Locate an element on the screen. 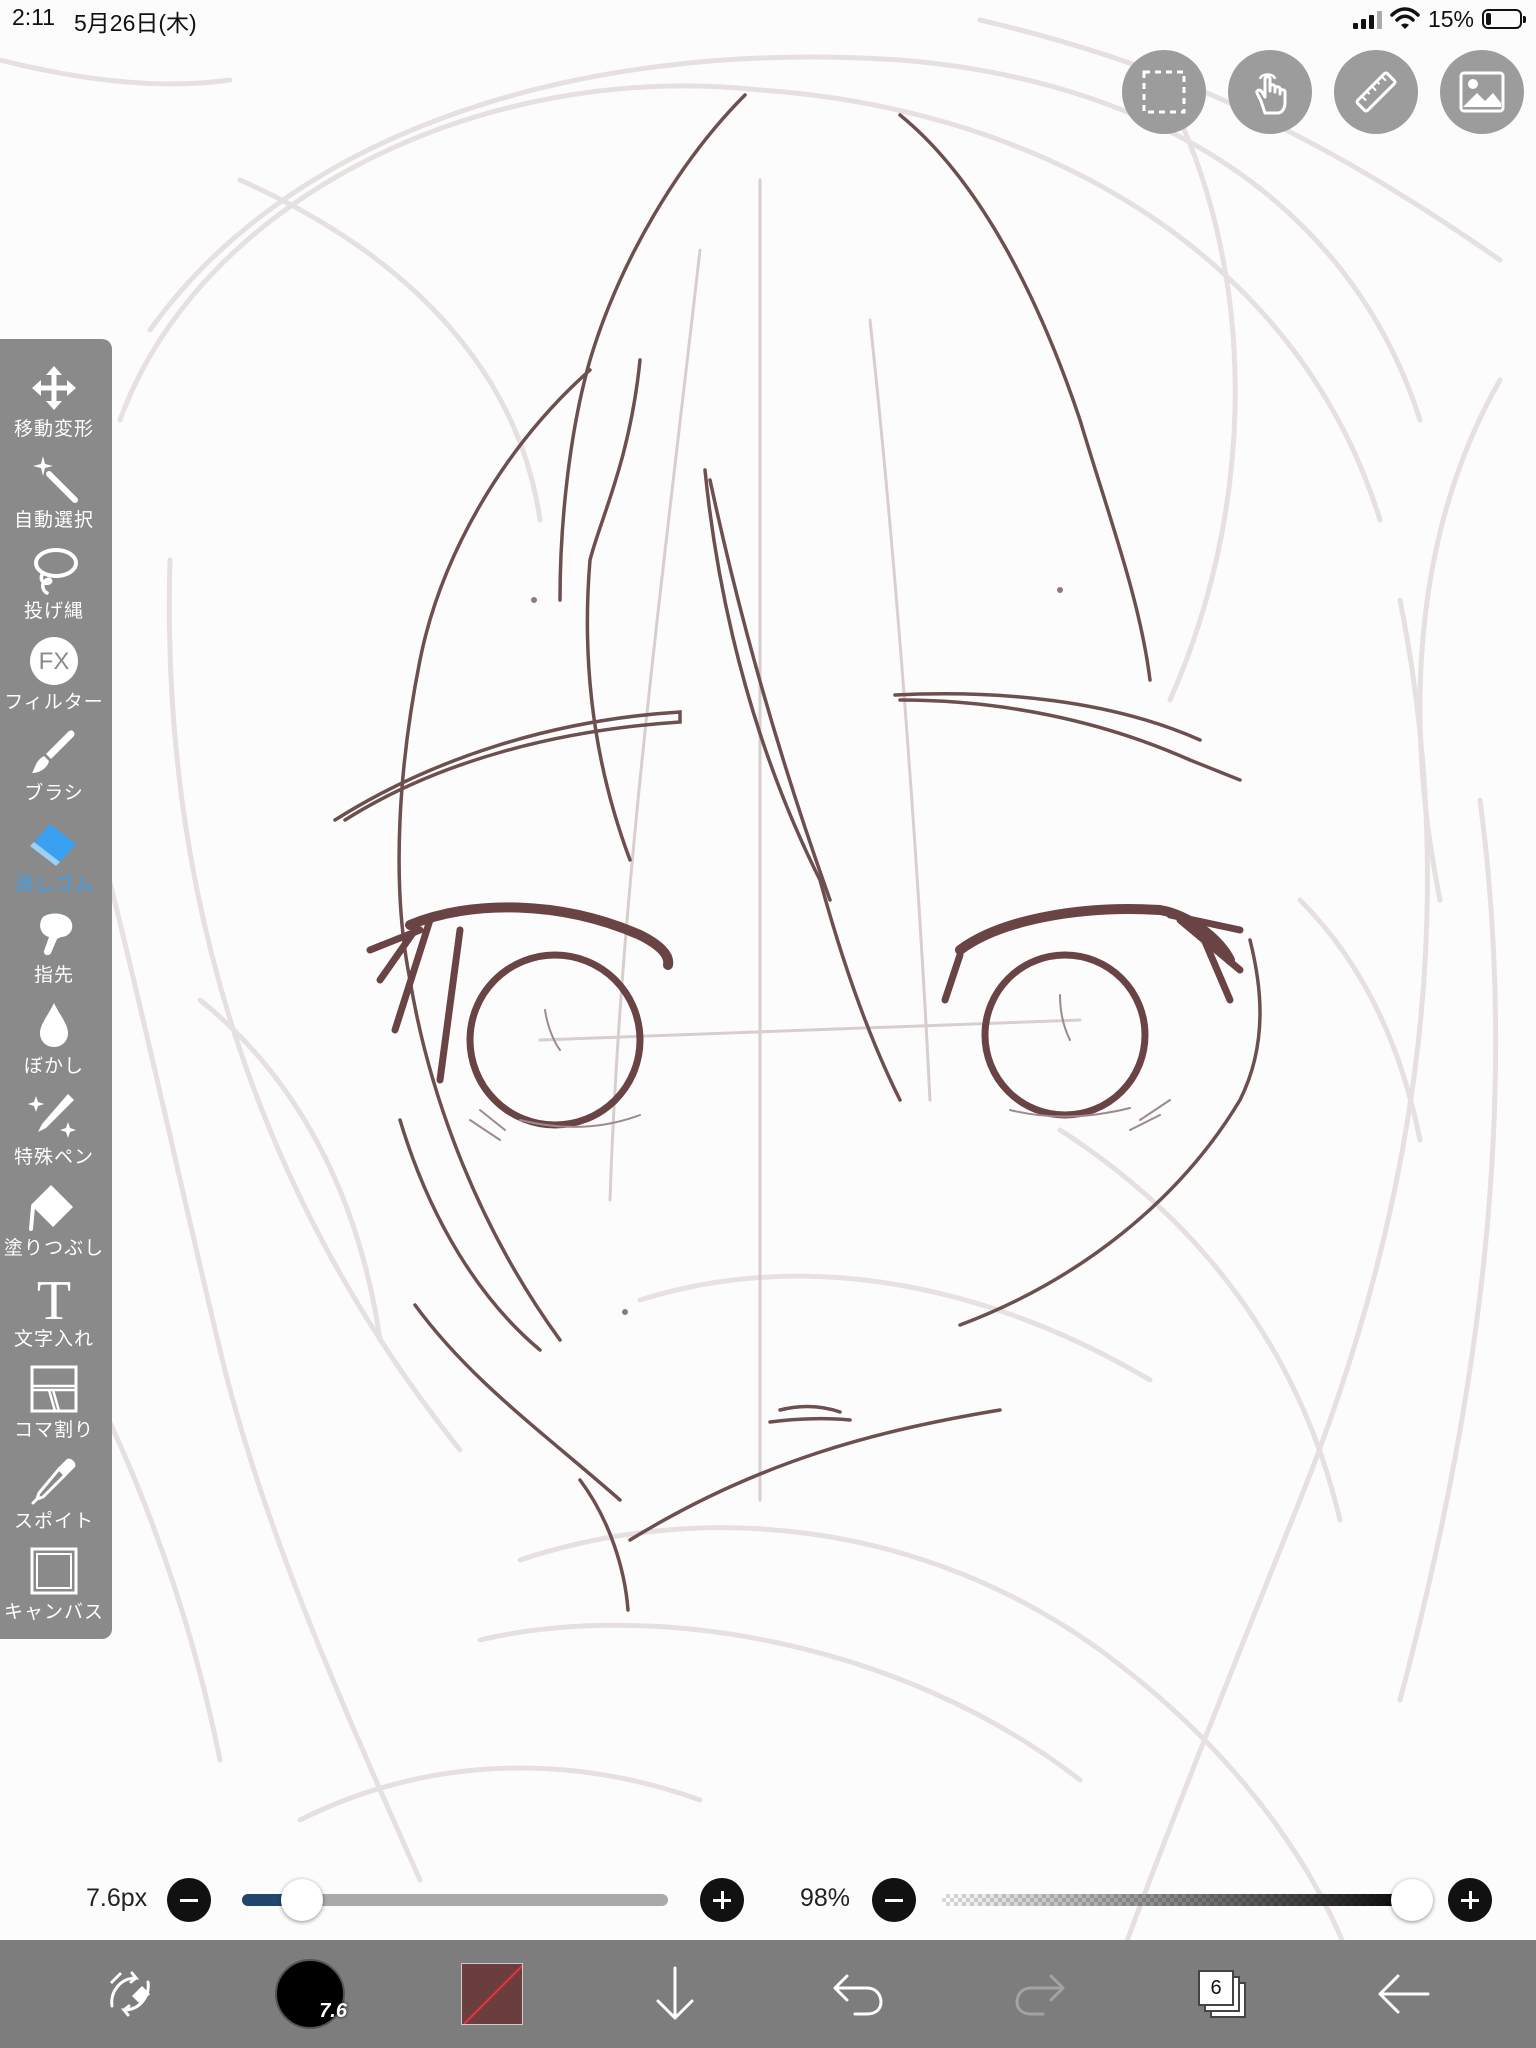 This screenshot has width=1536, height=2048. svg-text: T is located at coordinates (54, 1298).